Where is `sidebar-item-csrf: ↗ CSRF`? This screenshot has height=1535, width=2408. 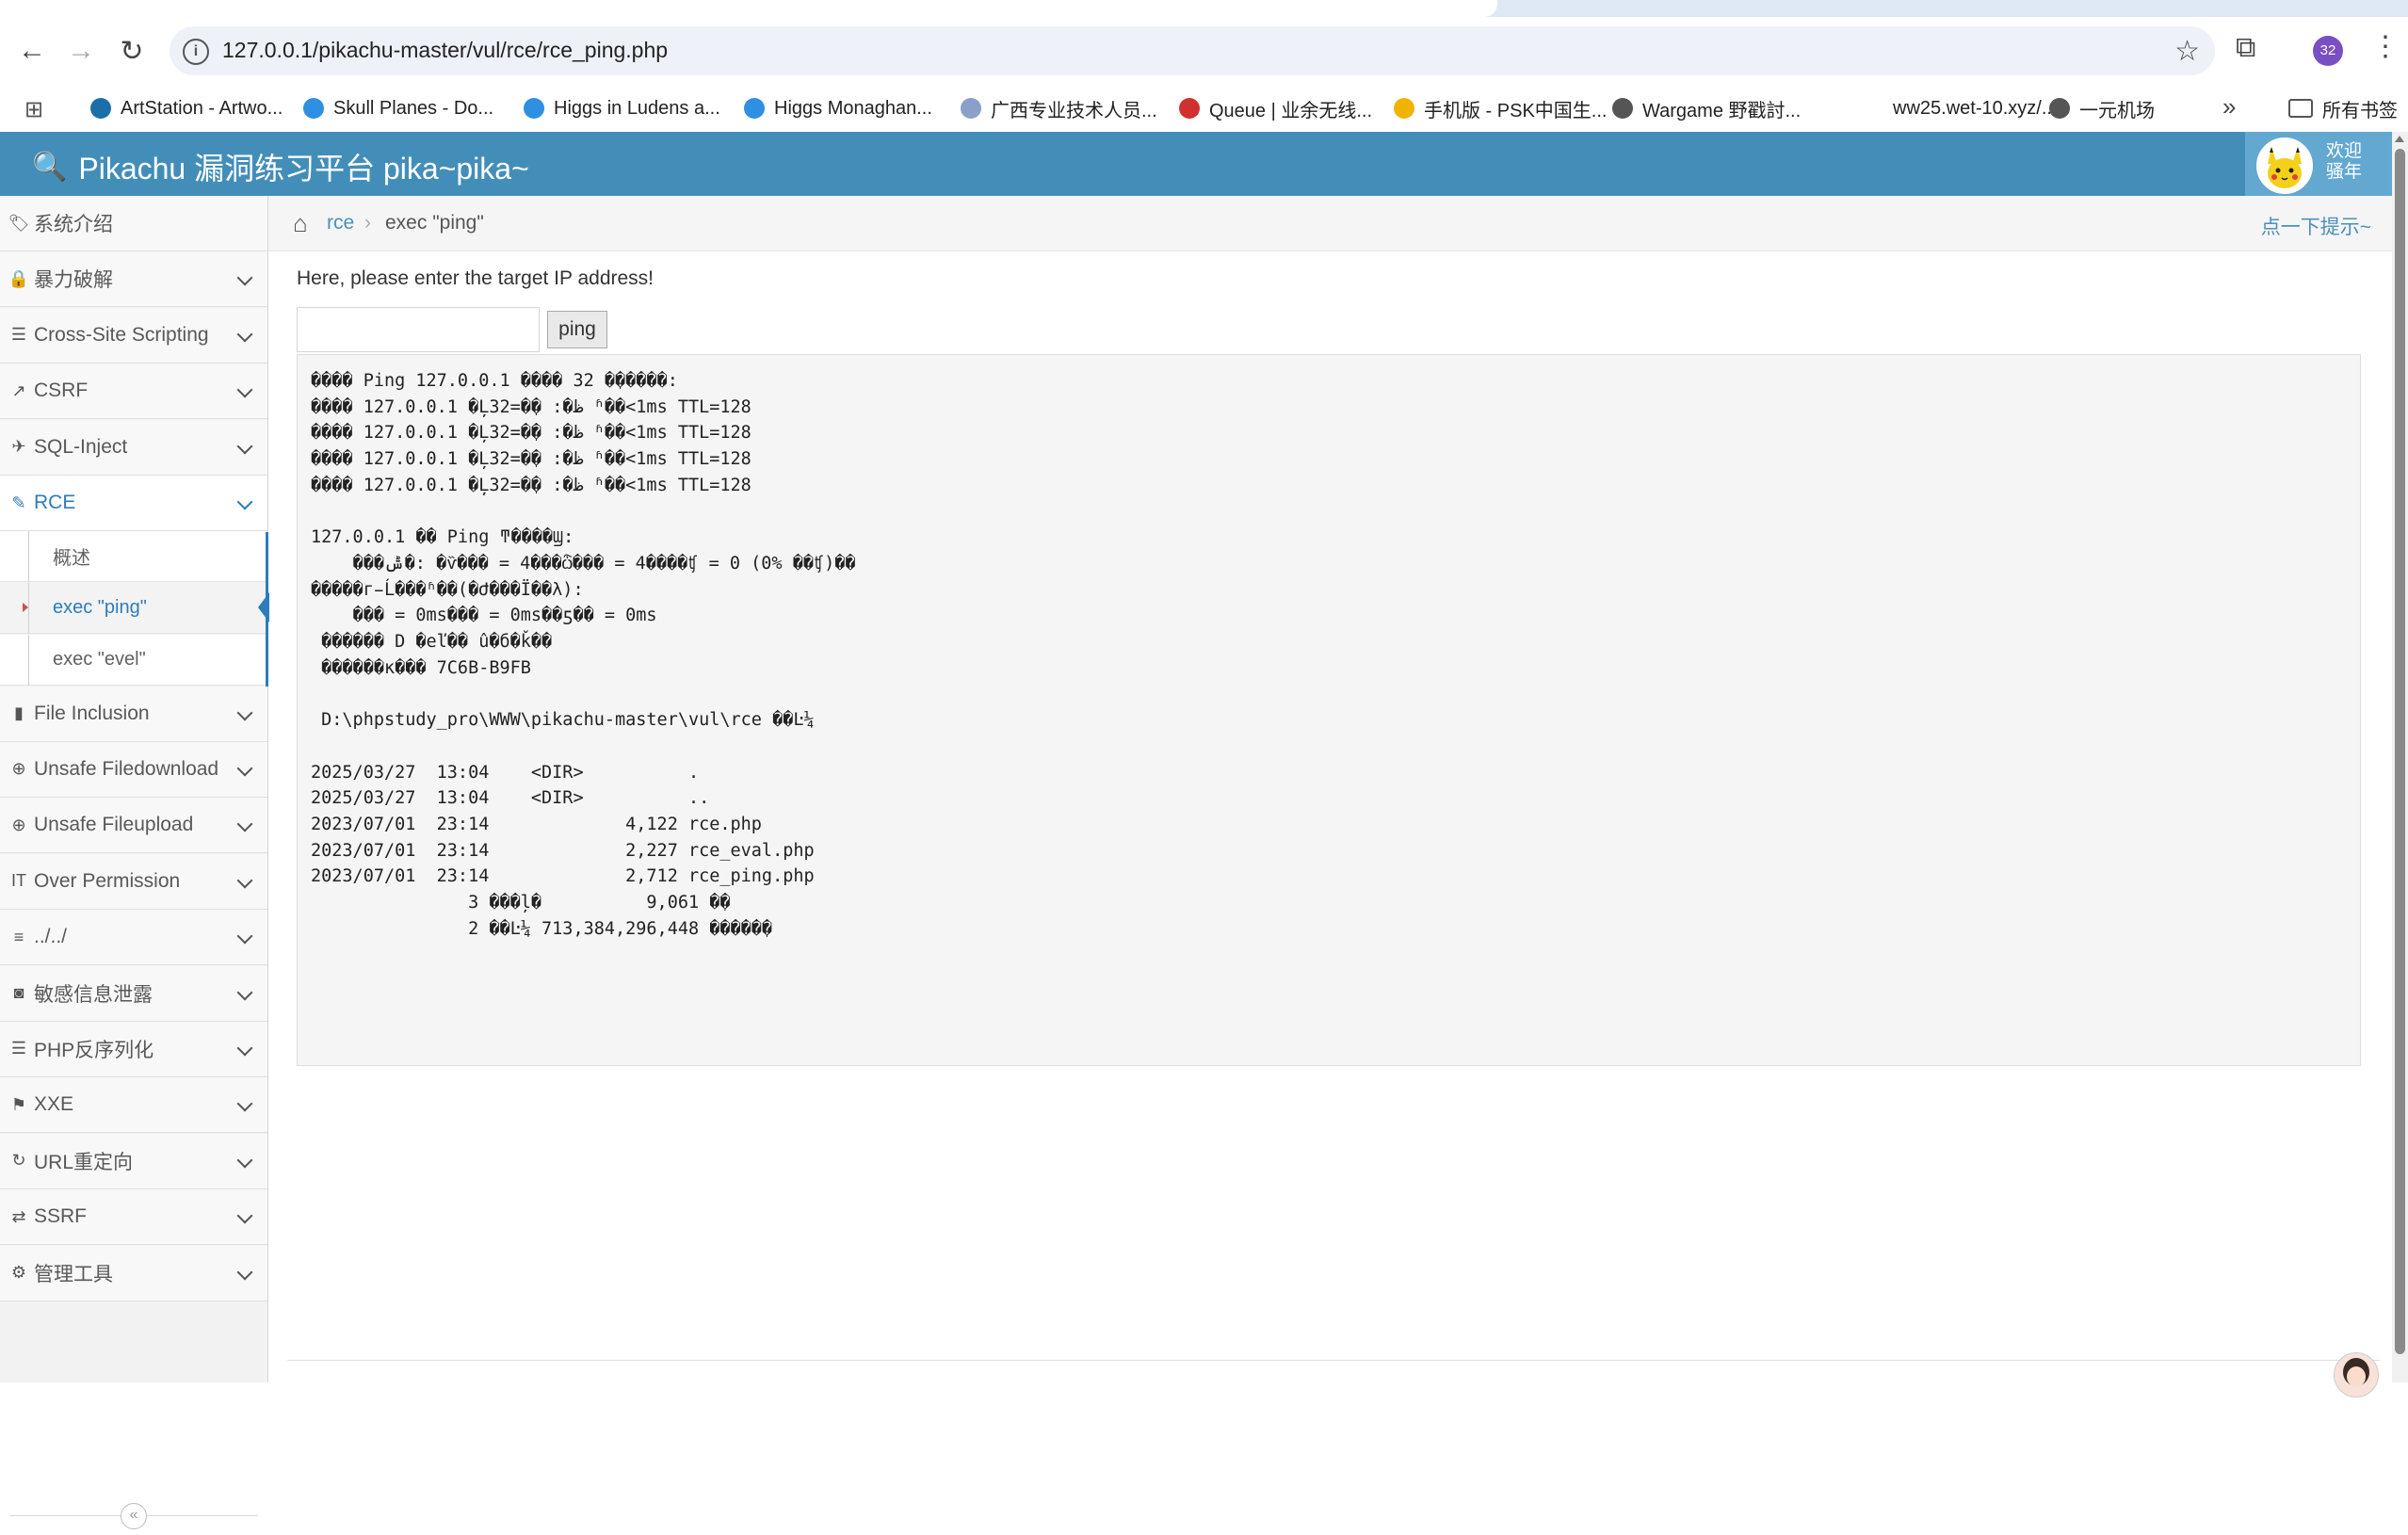
sidebar-item-csrf: ↗ CSRF is located at coordinates (133, 392).